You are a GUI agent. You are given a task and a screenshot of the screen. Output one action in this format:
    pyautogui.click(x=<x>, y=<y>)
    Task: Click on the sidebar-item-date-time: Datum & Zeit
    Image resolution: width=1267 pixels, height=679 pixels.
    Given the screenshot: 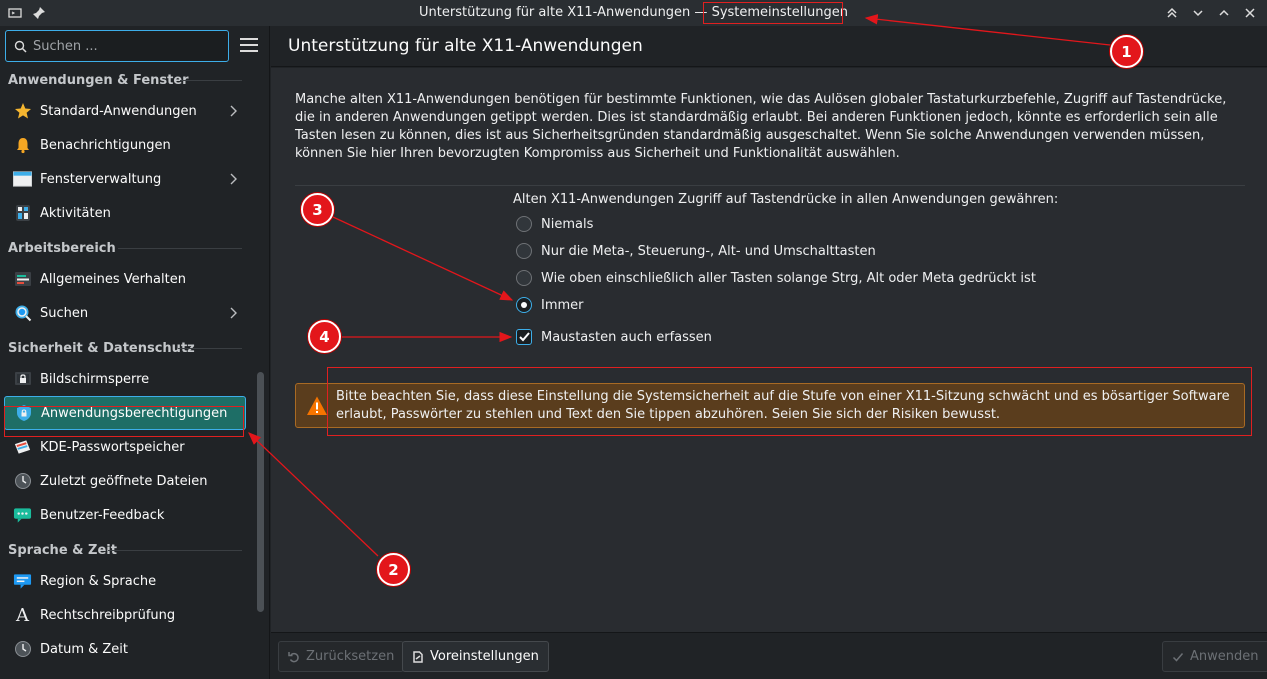 What is the action you would take?
    pyautogui.click(x=125, y=649)
    